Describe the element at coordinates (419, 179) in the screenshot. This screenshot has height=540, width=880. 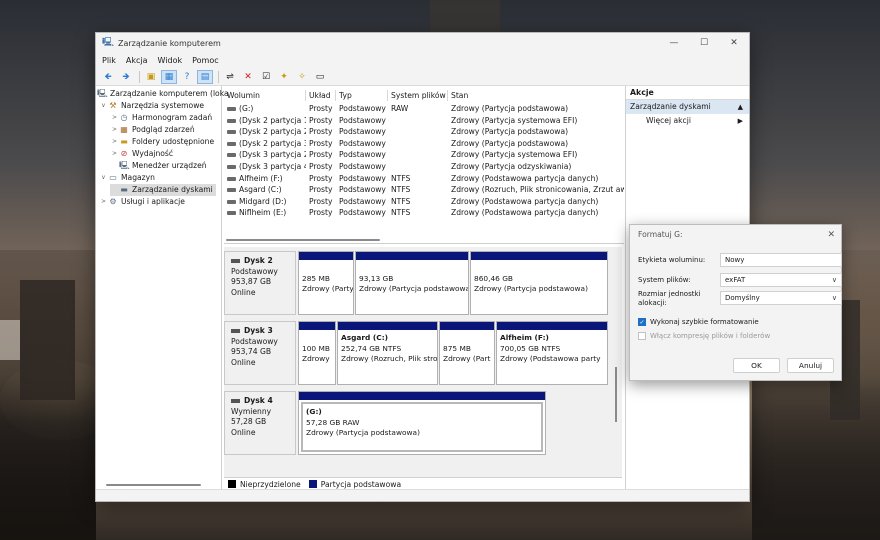
I see `table-cell: NTFS` at that location.